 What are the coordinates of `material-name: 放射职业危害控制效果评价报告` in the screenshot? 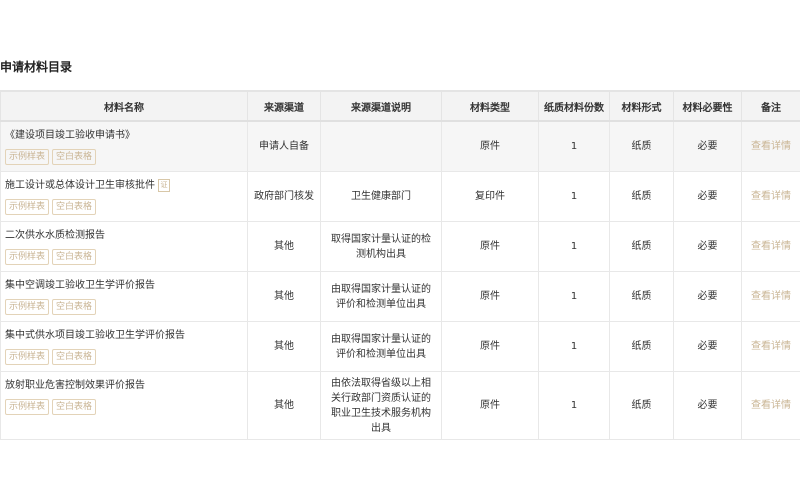 It's located at (75, 385).